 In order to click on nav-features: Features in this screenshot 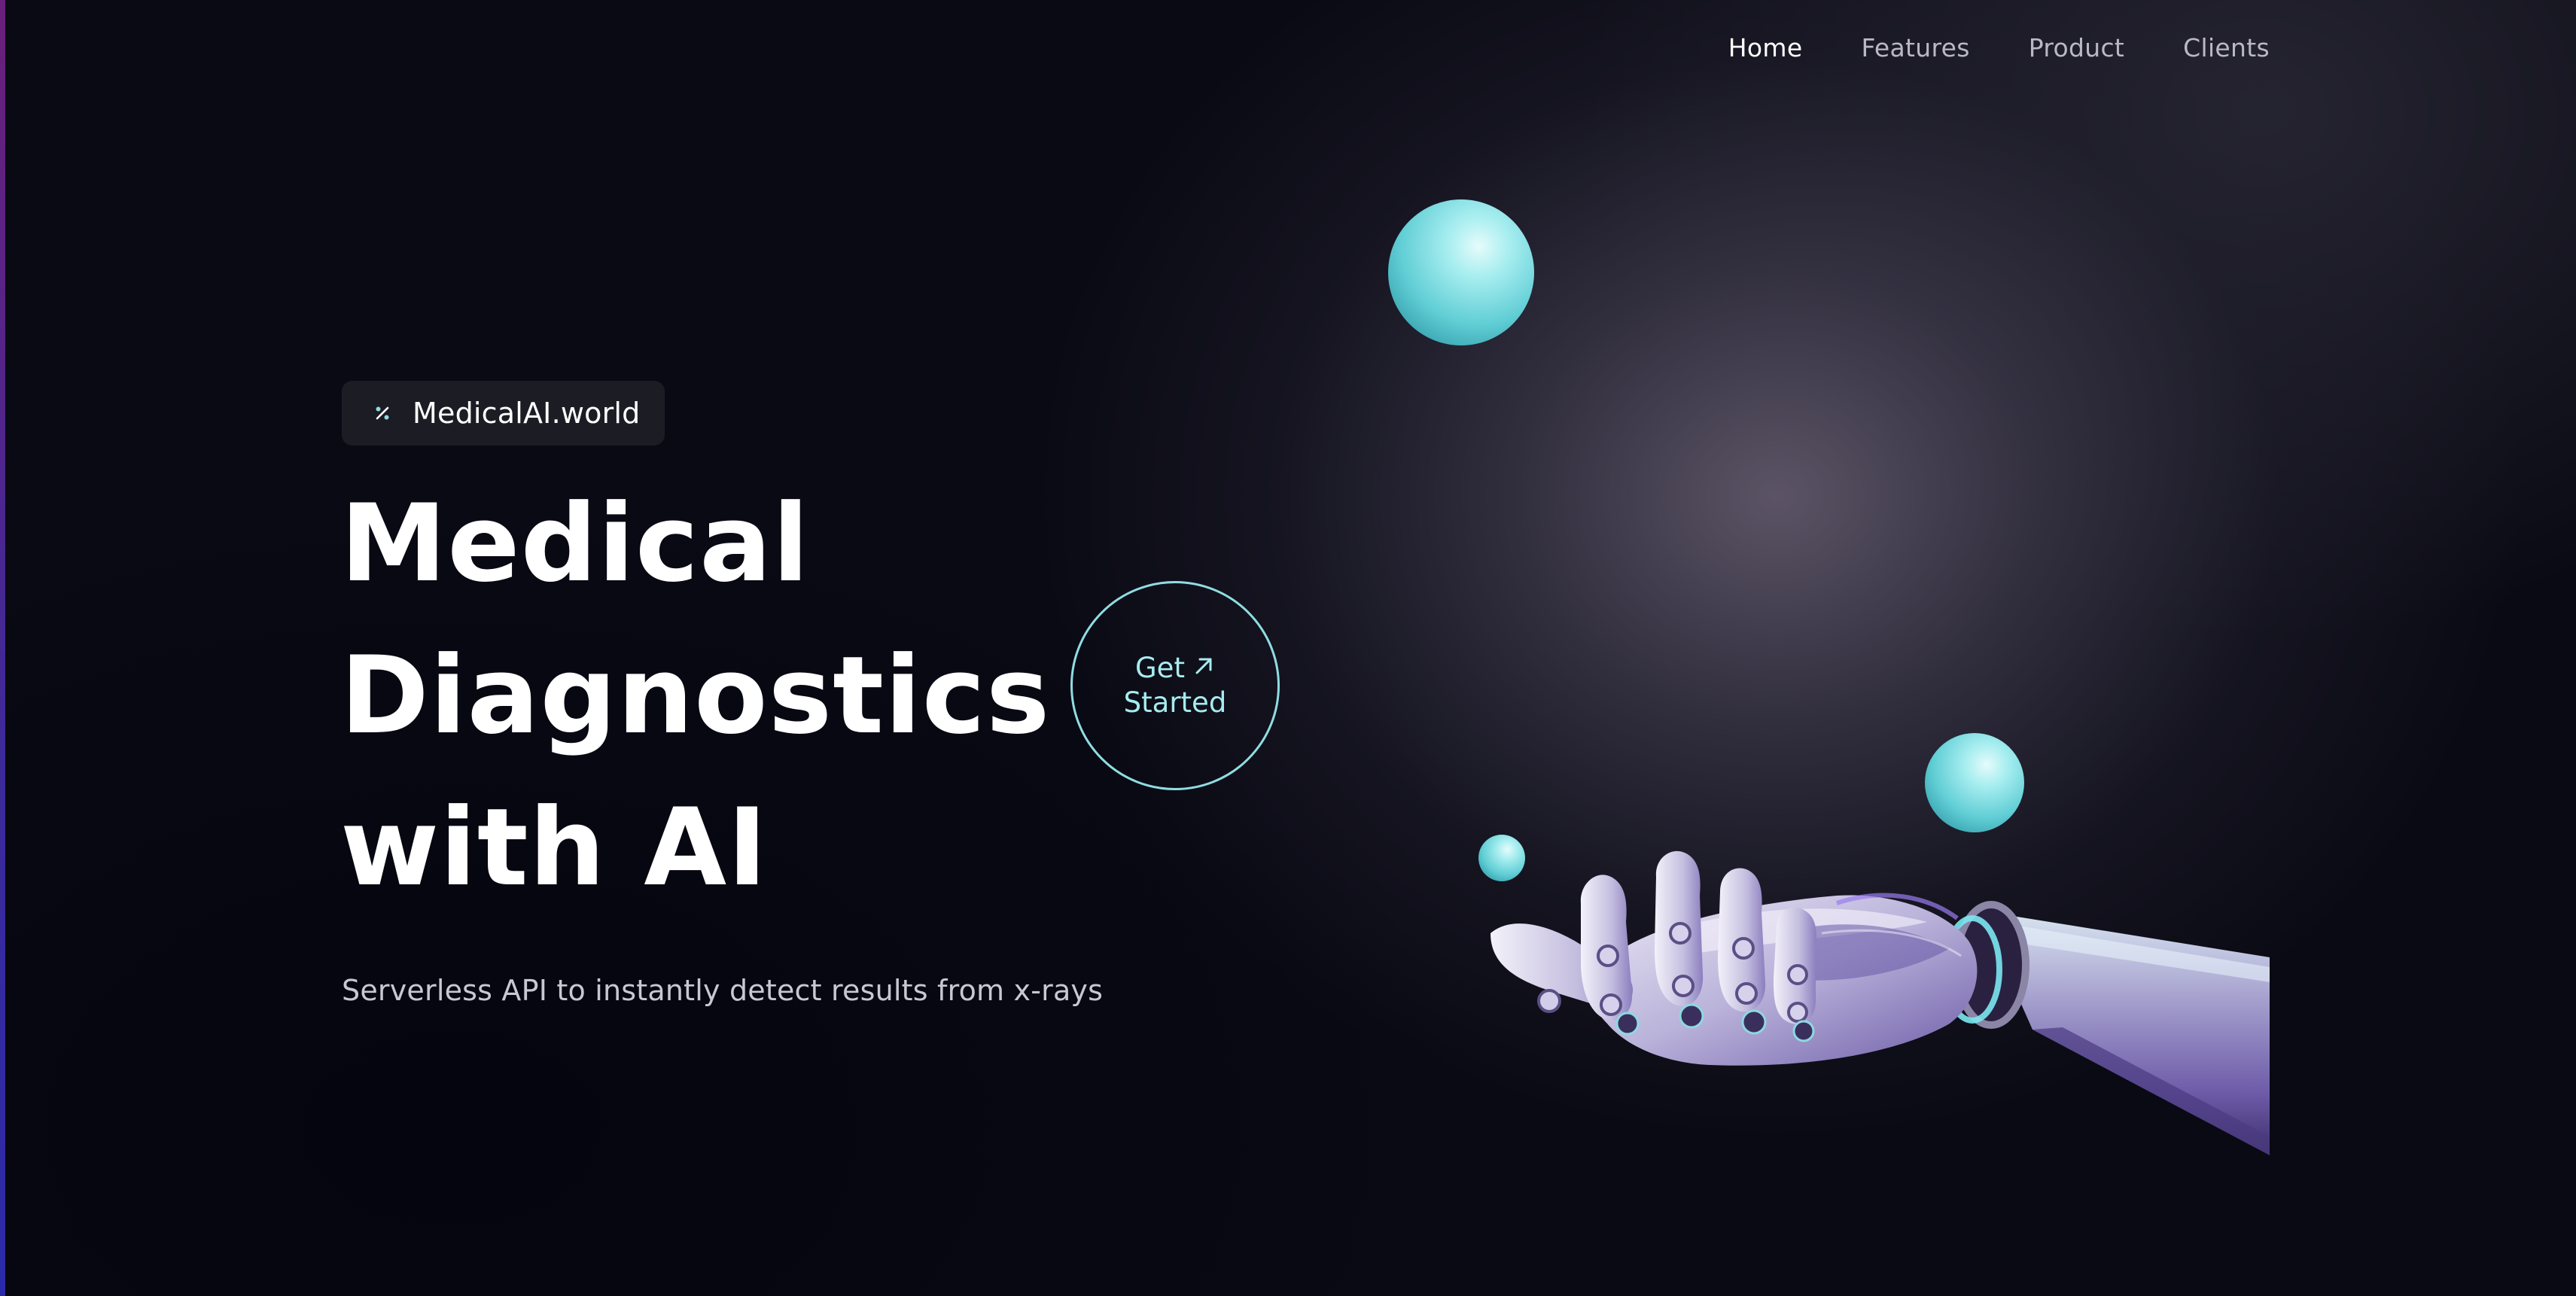, I will do `click(1915, 47)`.